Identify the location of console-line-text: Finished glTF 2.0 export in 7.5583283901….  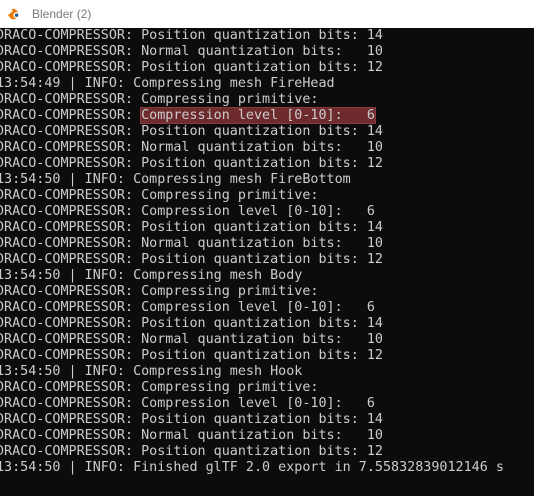
(318, 467).